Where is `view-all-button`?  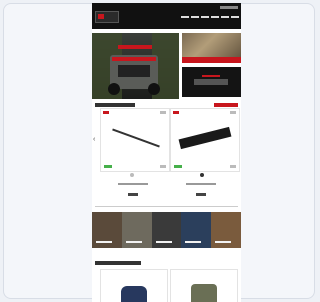
view-all-button is located at coordinates (226, 105).